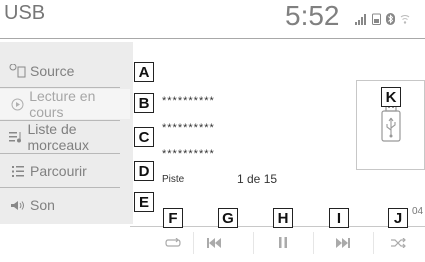 This screenshot has width=425, height=262. What do you see at coordinates (144, 72) in the screenshot?
I see `callout-a: A` at bounding box center [144, 72].